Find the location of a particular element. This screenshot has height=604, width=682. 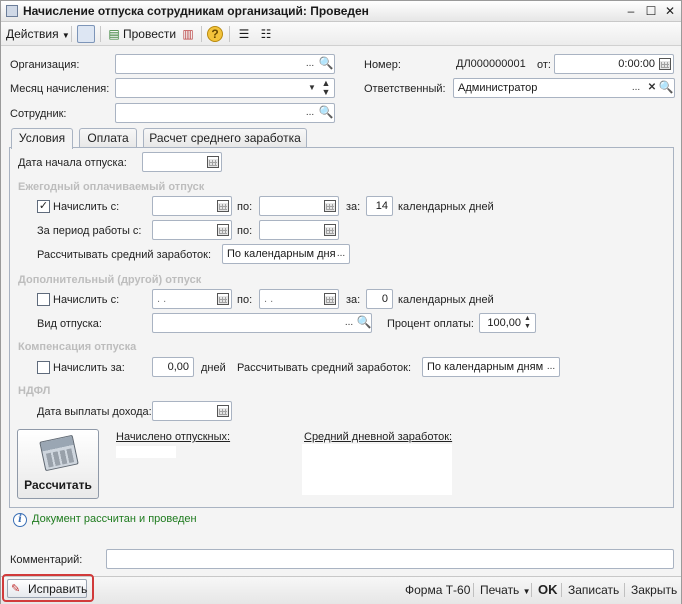

annual-to-calendar-icon is located at coordinates (330, 206).